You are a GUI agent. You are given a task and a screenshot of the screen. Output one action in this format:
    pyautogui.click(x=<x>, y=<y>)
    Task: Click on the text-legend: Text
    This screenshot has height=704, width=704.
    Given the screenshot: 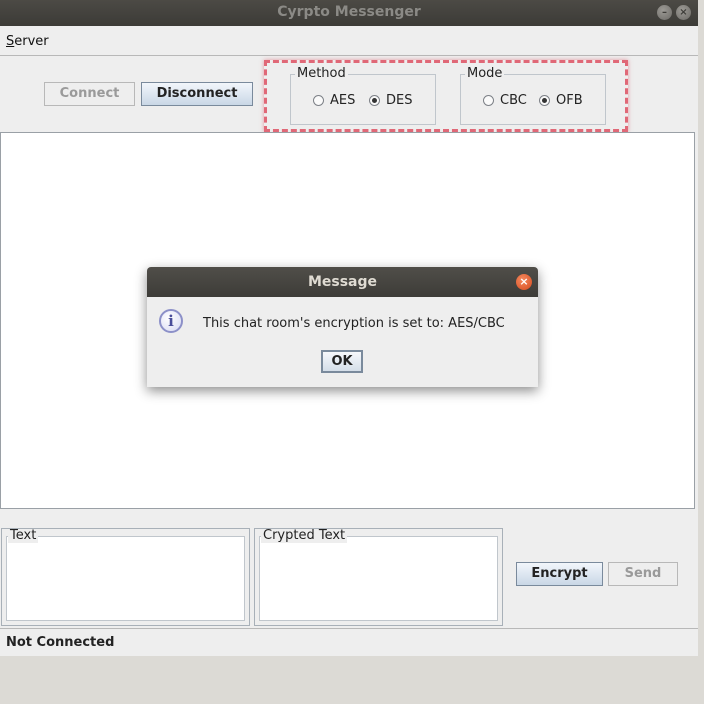 What is the action you would take?
    pyautogui.click(x=23, y=535)
    